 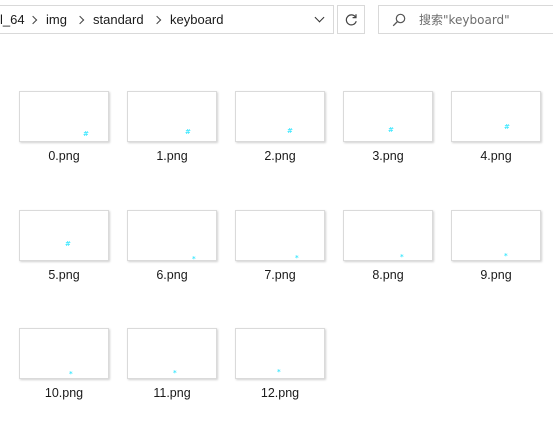 I want to click on chevron-down-icon, so click(x=319, y=17).